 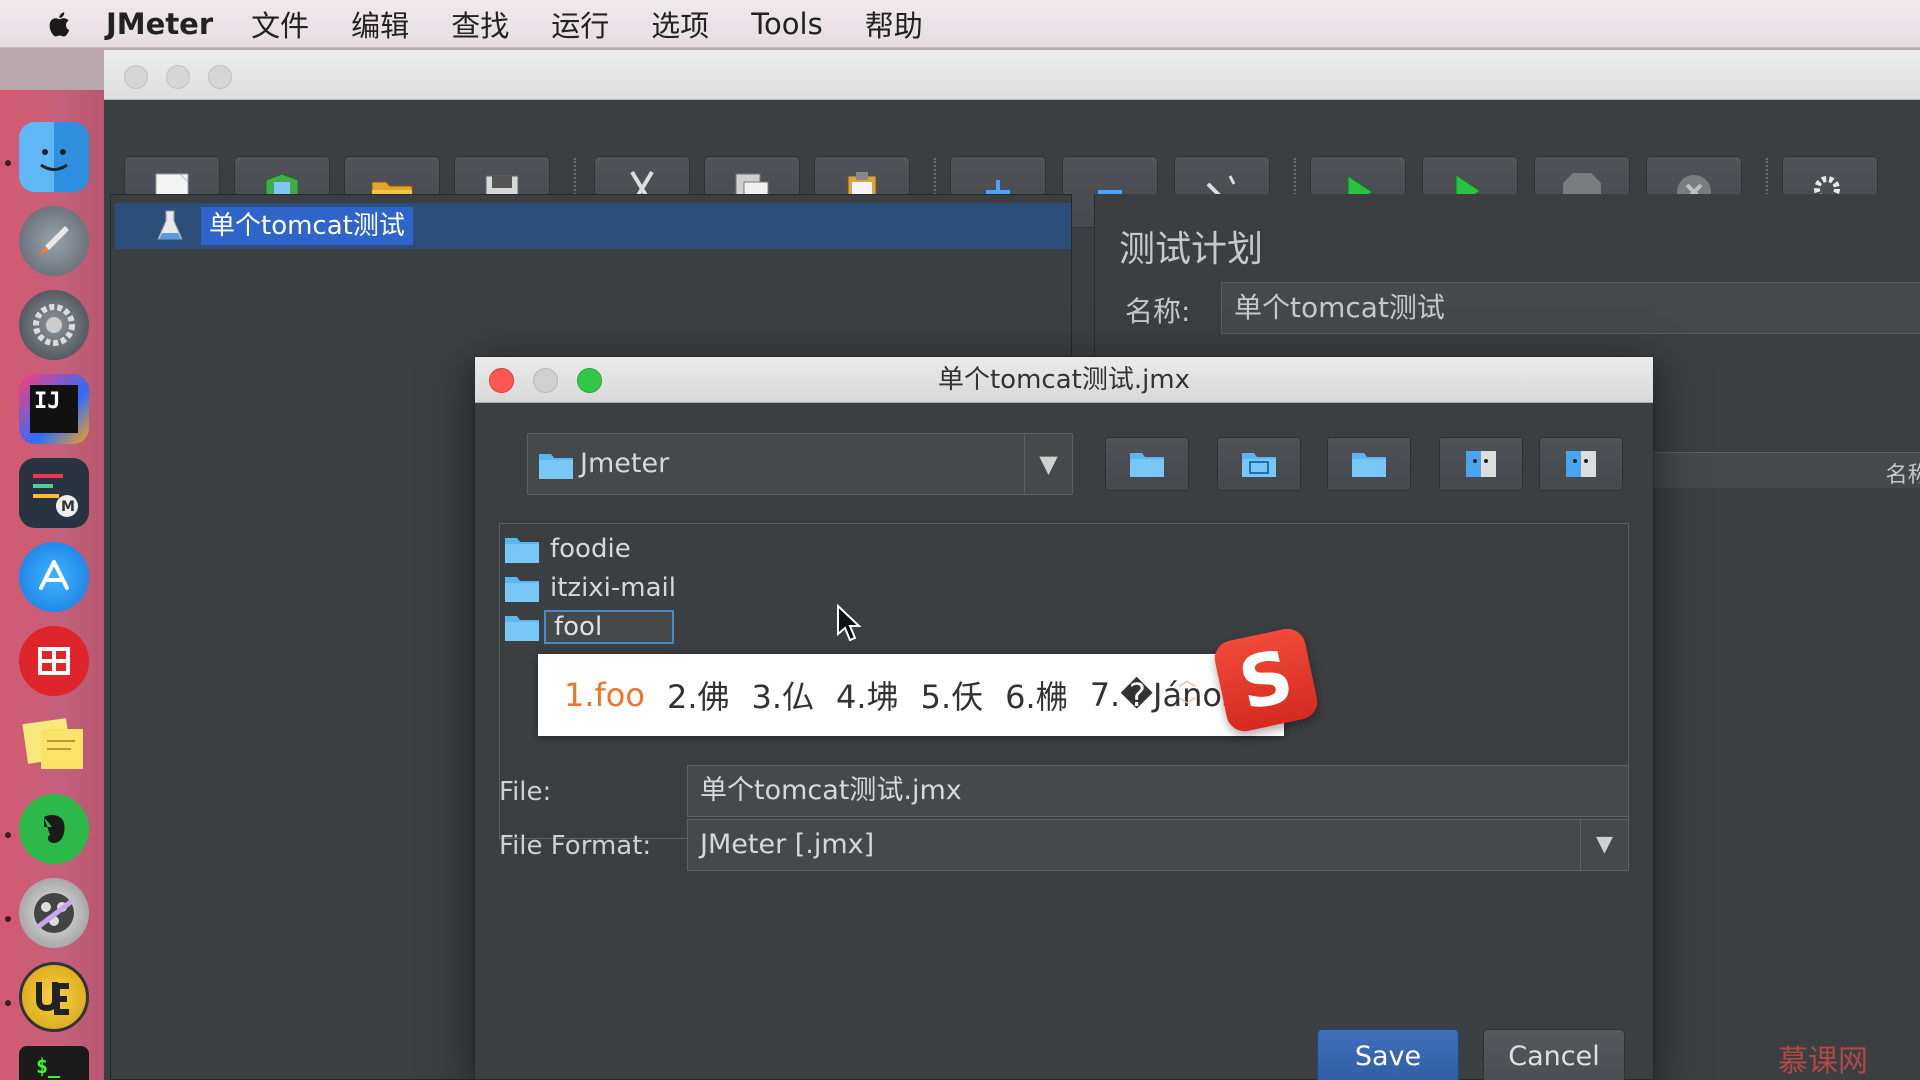 What do you see at coordinates (1187, 694) in the screenshot?
I see `ime-page-arrows: ︿ ﹀` at bounding box center [1187, 694].